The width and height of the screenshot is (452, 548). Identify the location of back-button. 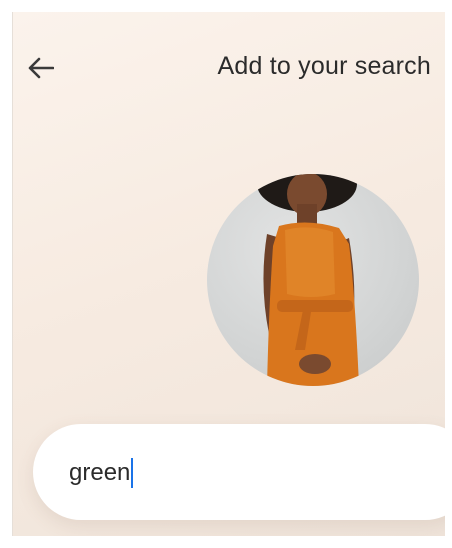
(41, 68).